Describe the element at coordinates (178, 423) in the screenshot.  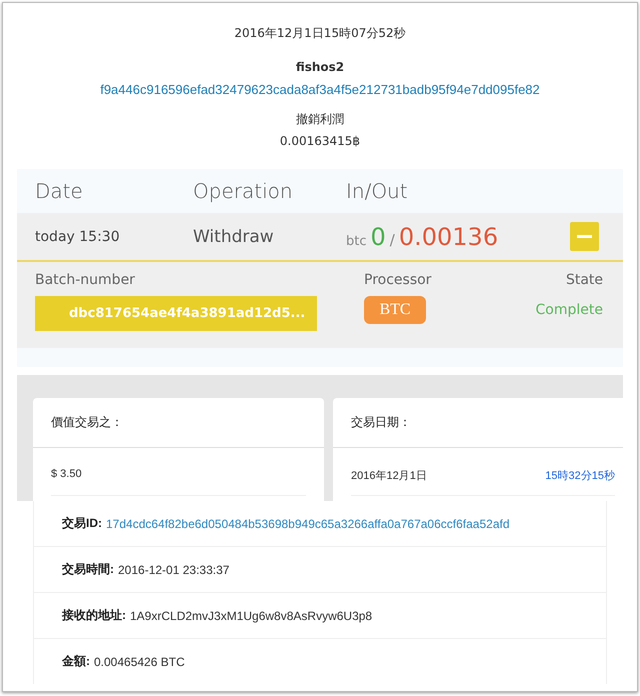
I see `card-title: 價值交易之：` at that location.